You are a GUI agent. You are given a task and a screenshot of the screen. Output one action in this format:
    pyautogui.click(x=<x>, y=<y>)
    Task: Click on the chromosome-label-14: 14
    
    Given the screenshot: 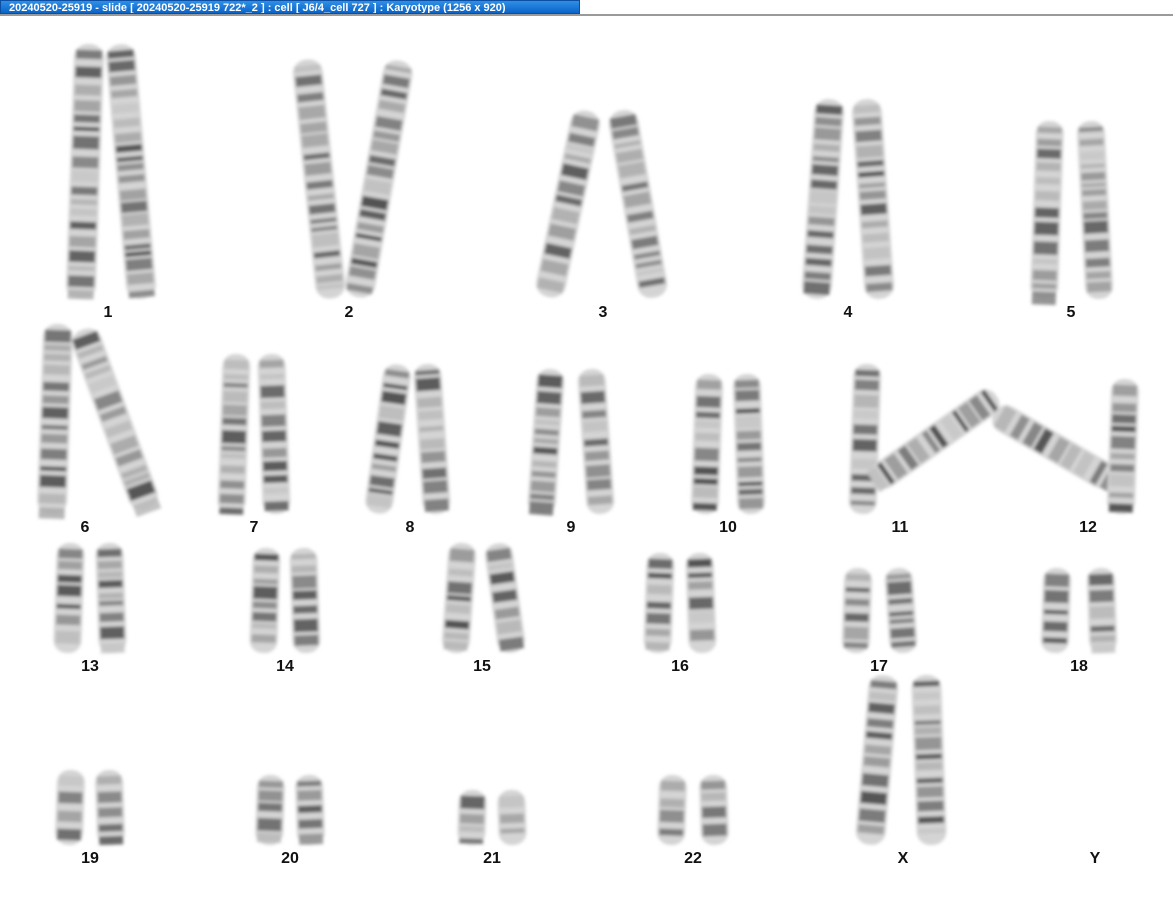 What is the action you would take?
    pyautogui.click(x=285, y=666)
    